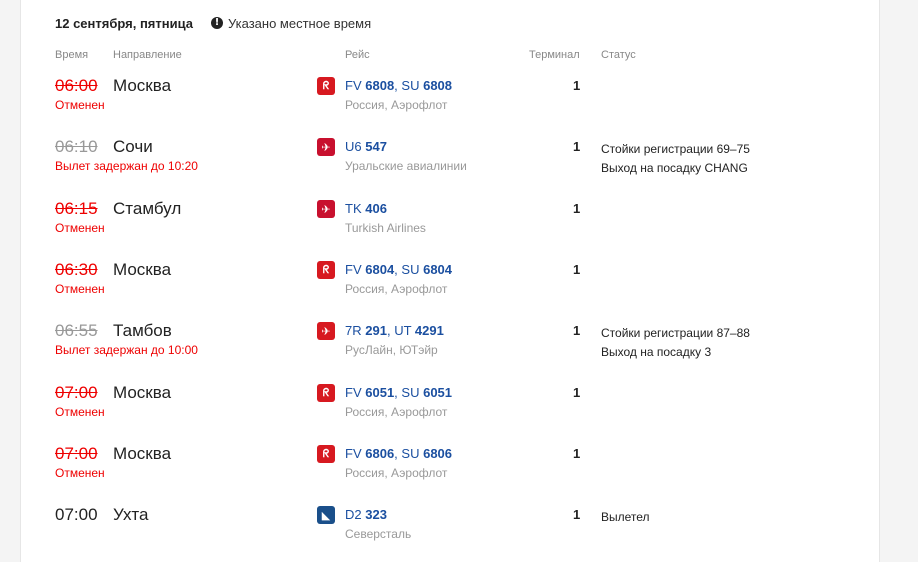 This screenshot has height=562, width=918. I want to click on date-label: 12 сентября, пятница, so click(124, 23).